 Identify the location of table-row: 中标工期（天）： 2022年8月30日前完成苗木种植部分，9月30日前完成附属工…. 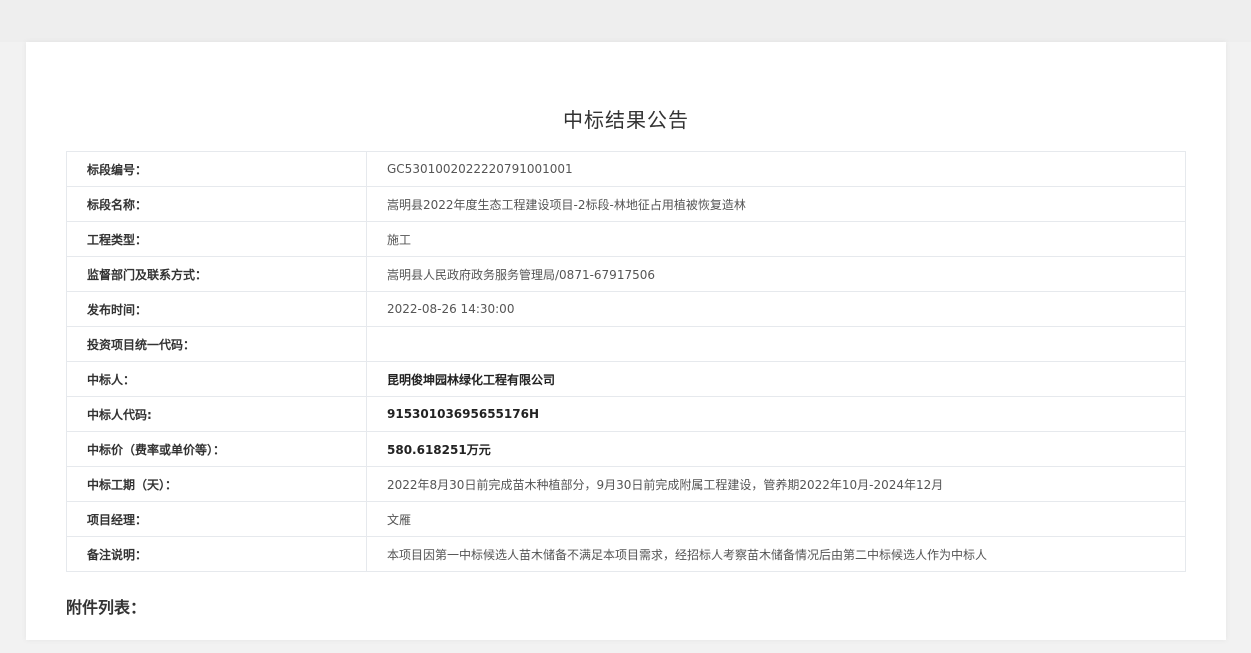
(626, 484).